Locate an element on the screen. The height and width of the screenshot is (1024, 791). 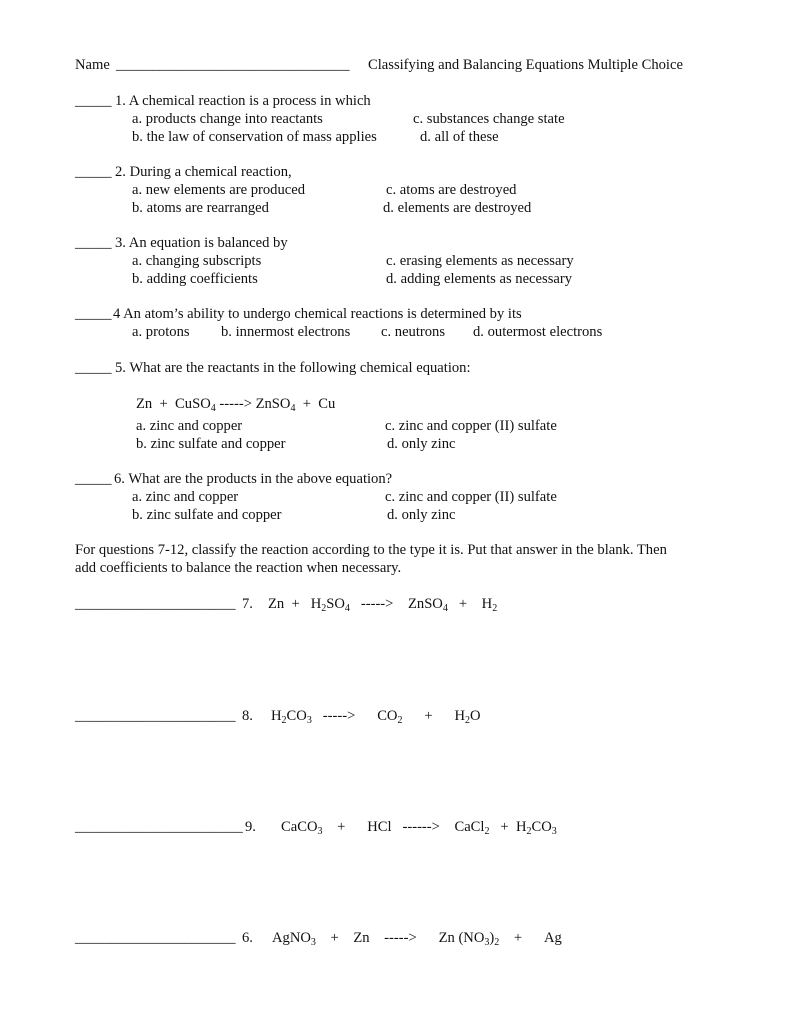
chemical-equation: Zn + CuSO4 -----> ZnSO4 + Cu is located at coordinates (236, 405).